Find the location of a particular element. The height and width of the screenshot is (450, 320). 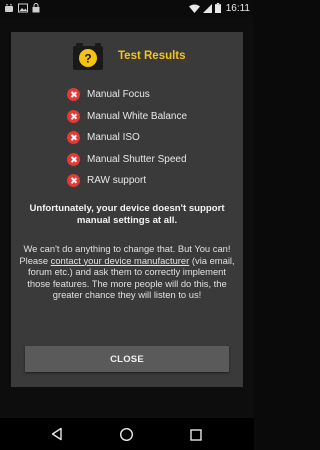

dialog-title: Test Results is located at coordinates (152, 56).